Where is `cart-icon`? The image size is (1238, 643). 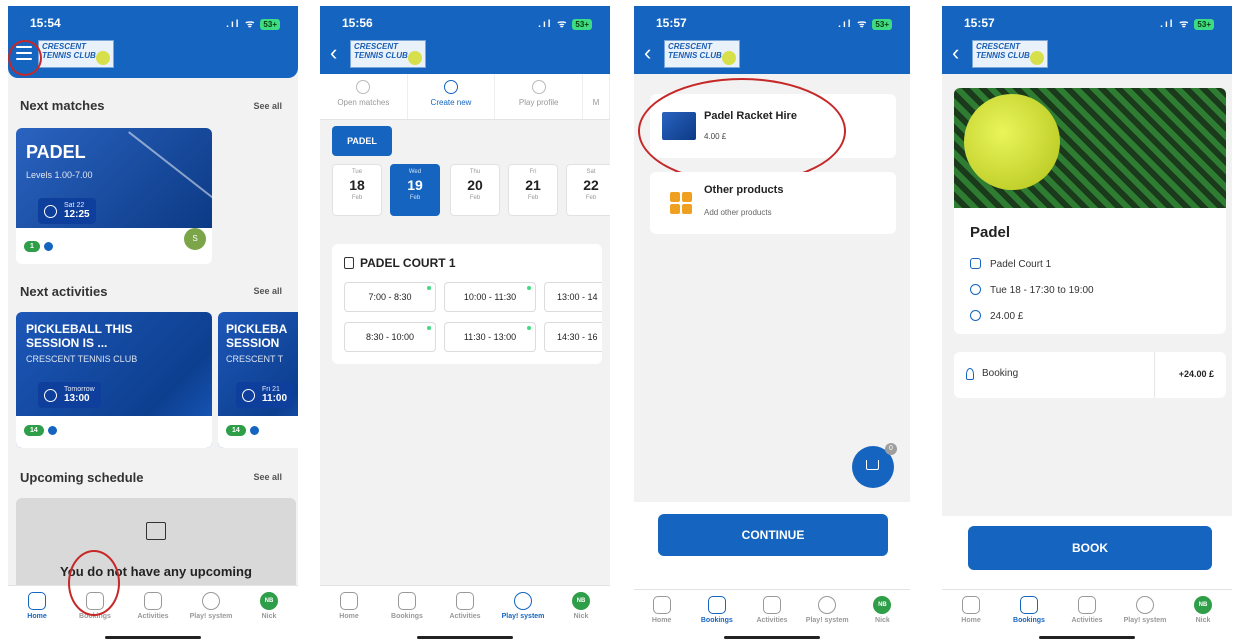 cart-icon is located at coordinates (872, 465).